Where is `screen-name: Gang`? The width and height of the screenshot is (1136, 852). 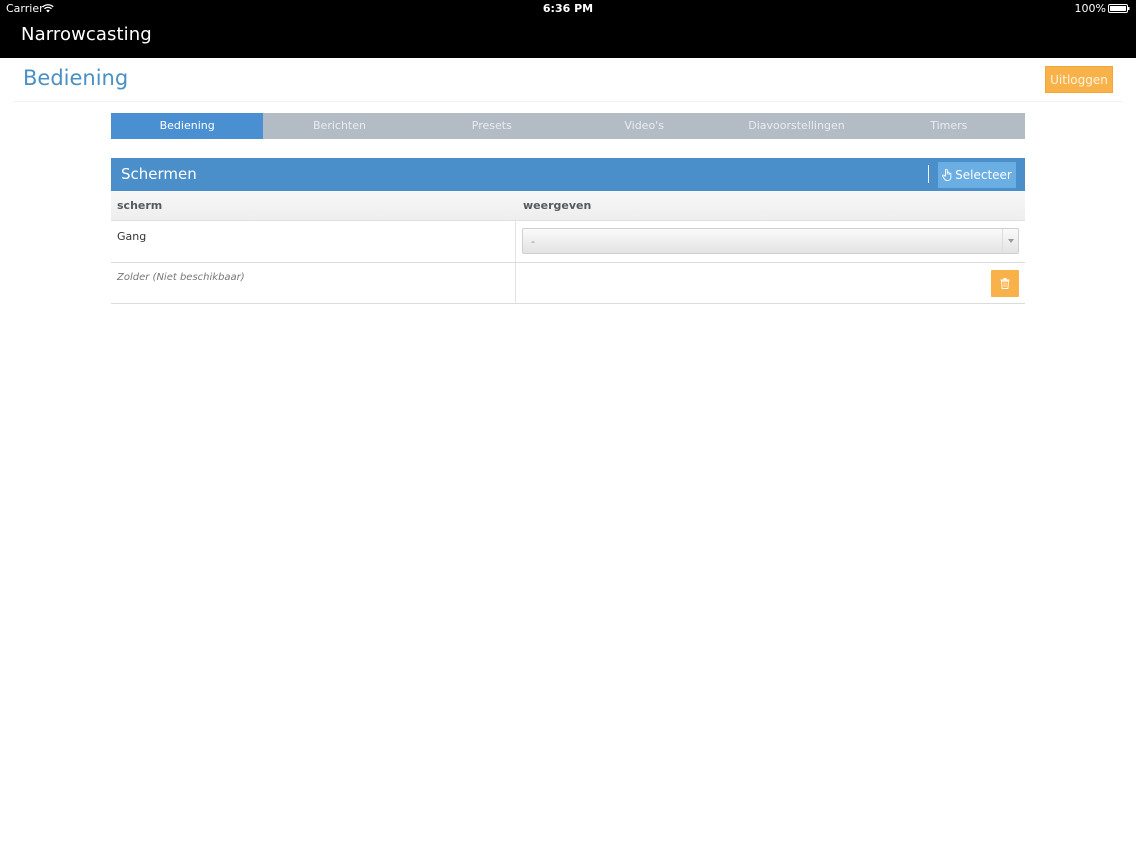 screen-name: Gang is located at coordinates (132, 236).